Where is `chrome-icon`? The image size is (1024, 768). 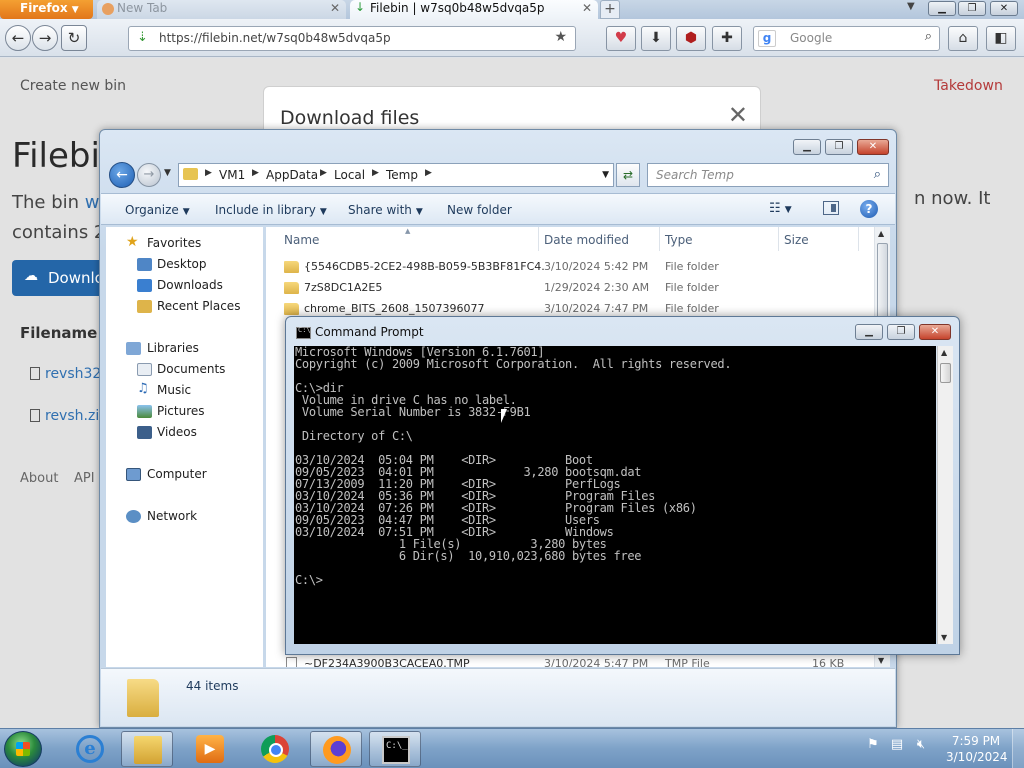
chrome-icon is located at coordinates (275, 749).